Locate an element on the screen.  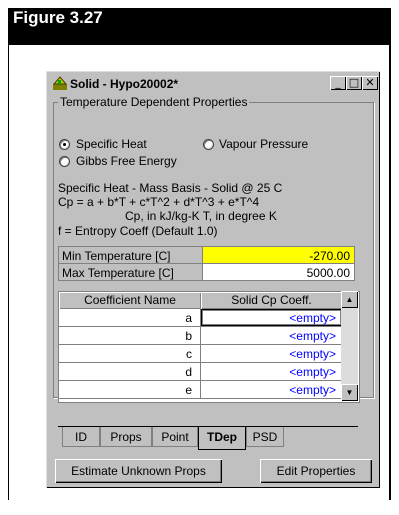
window-title: Solid - Hypo20002* is located at coordinates (124, 84).